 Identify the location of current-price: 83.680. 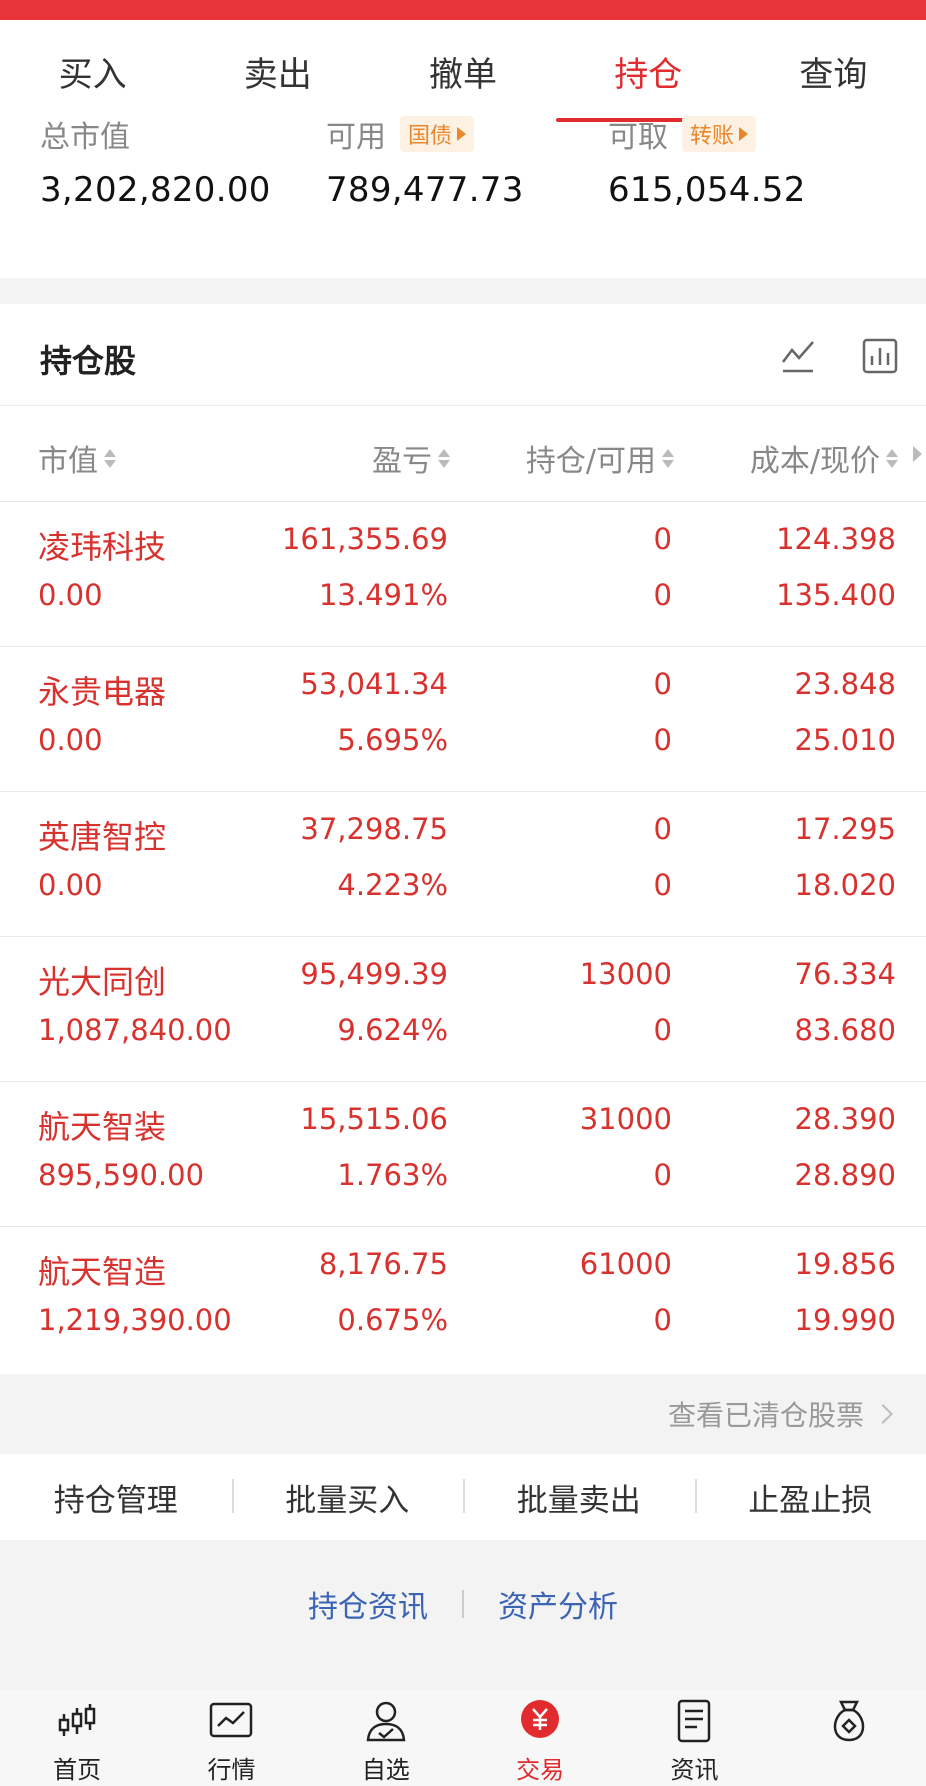
(845, 1030).